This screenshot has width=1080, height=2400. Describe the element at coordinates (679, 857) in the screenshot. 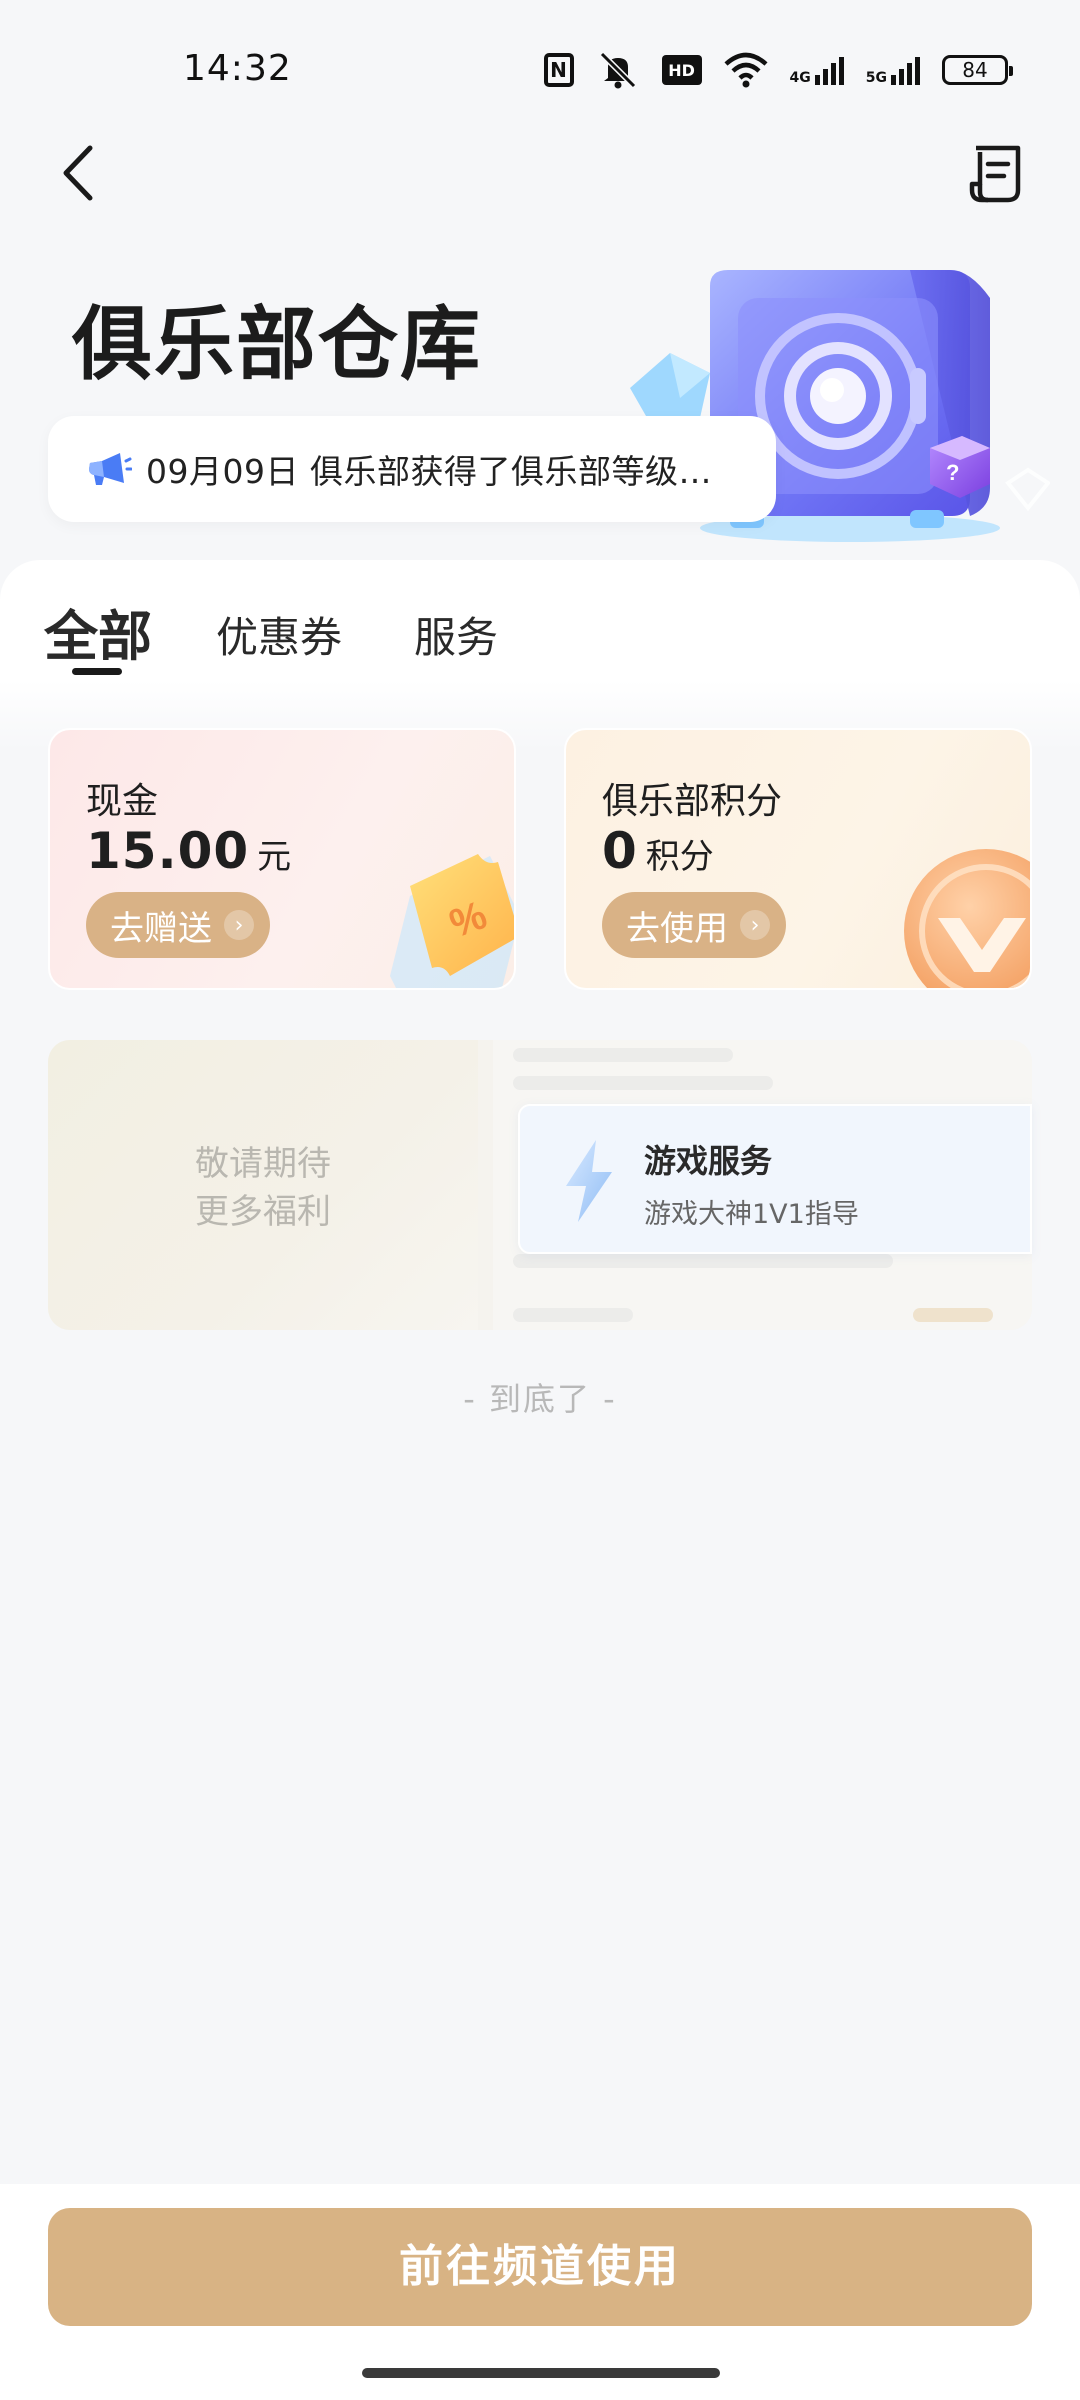

I see `points-unit: 积分` at that location.